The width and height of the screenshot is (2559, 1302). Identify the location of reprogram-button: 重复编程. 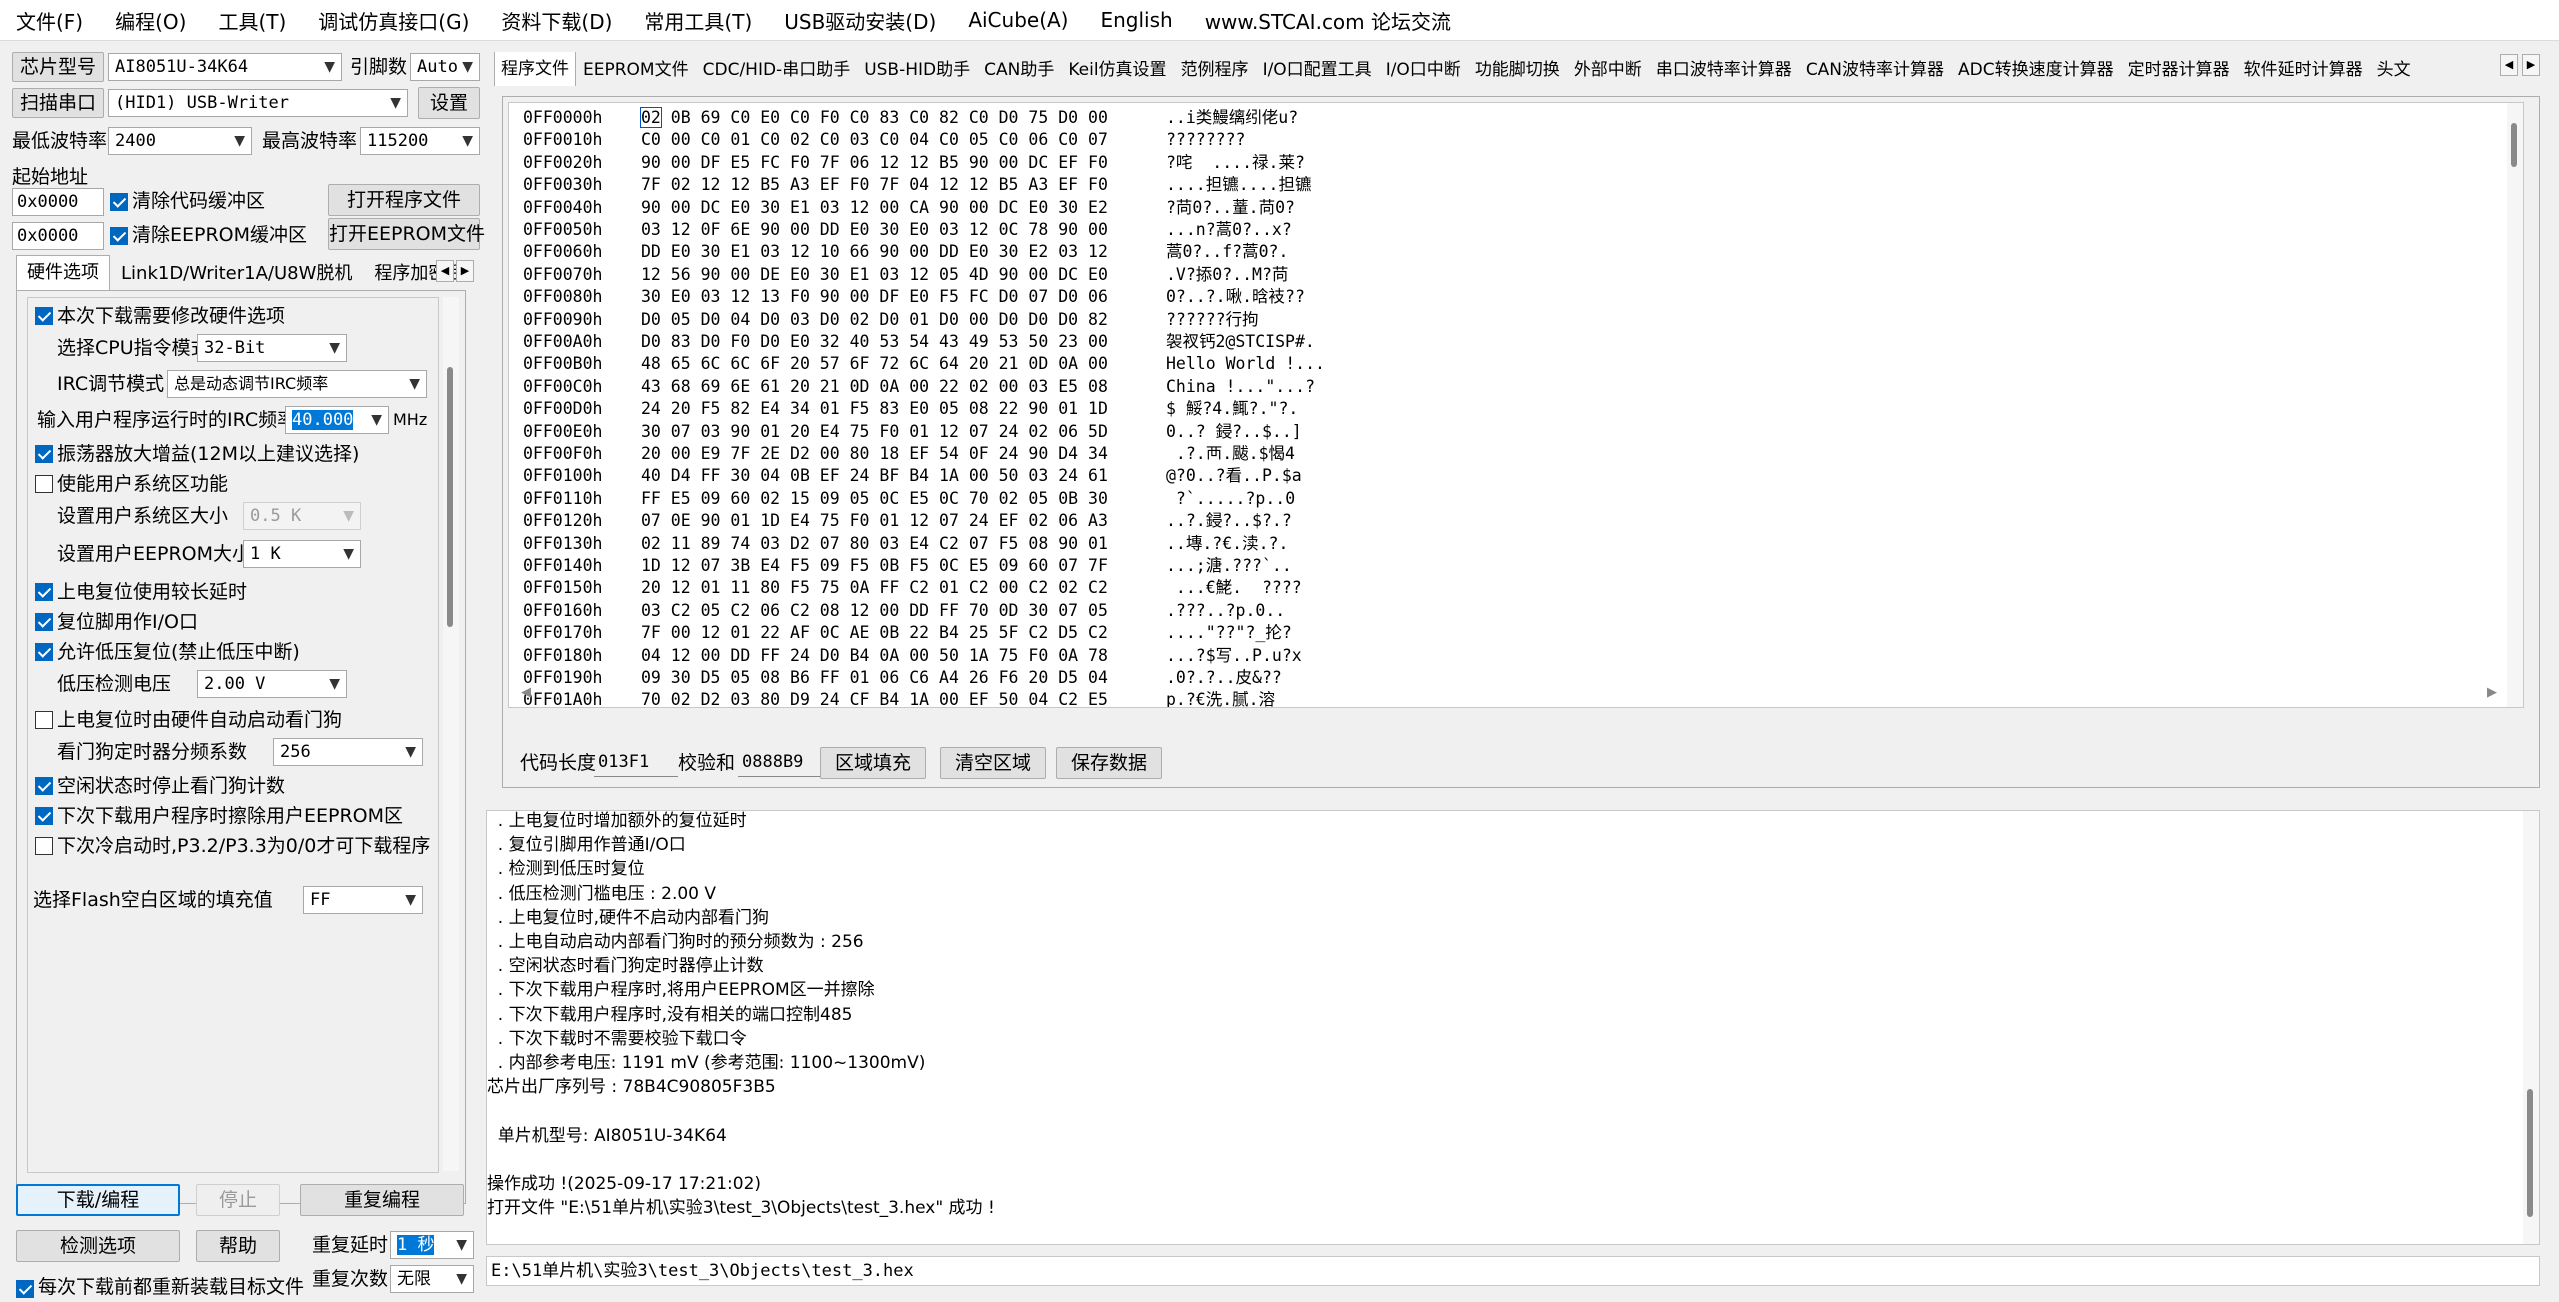
(382, 1200).